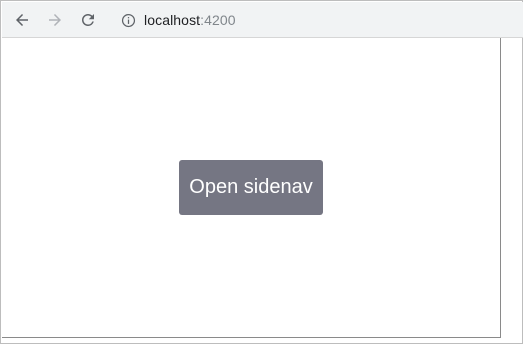 This screenshot has width=523, height=344. I want to click on address-bar: localhost:4200, so click(315, 20).